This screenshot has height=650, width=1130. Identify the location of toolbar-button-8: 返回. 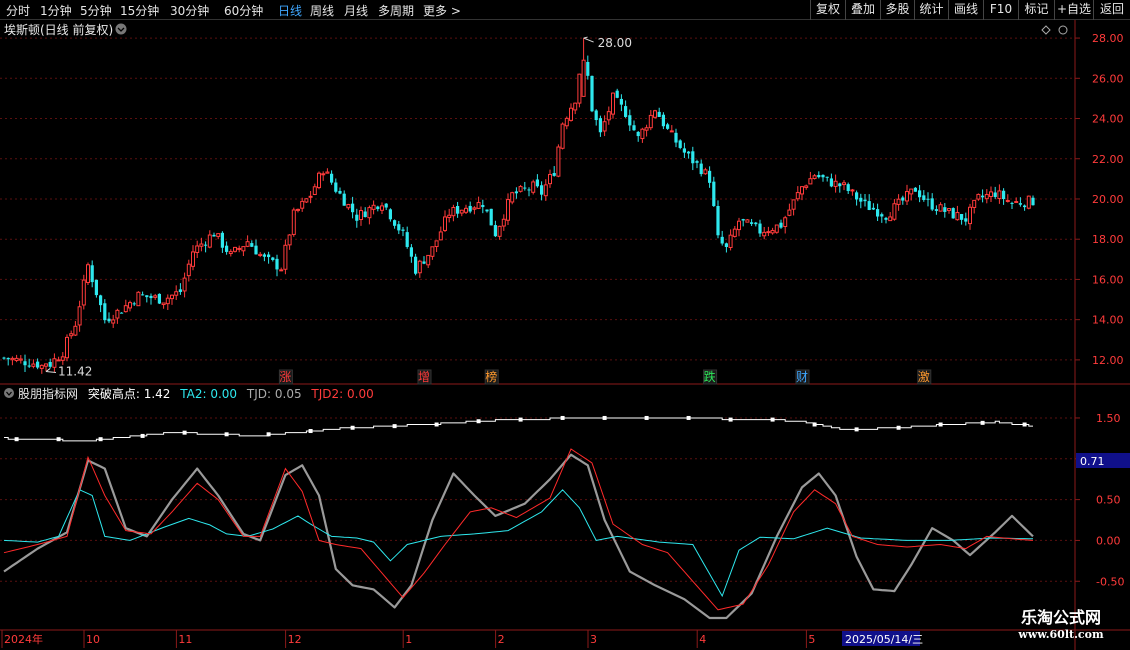
(1111, 10).